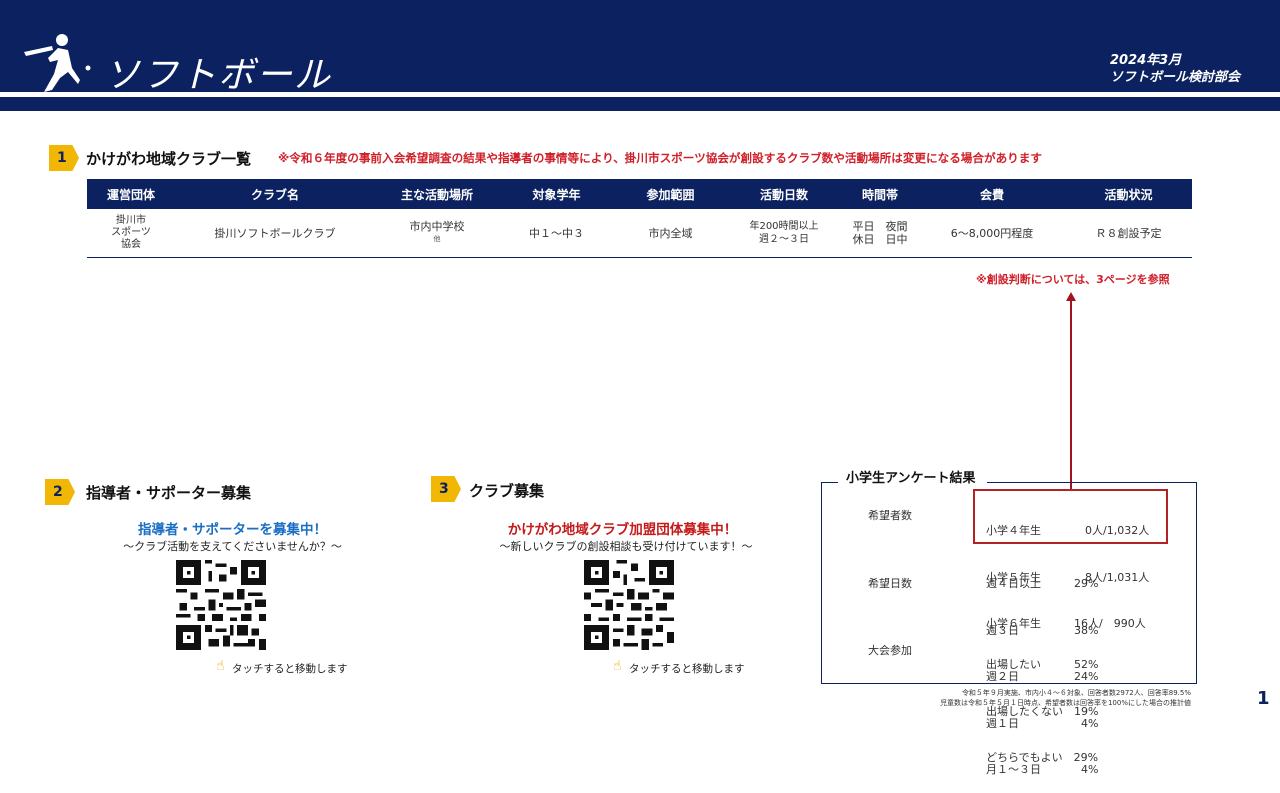 The width and height of the screenshot is (1280, 793). What do you see at coordinates (1076, 693) in the screenshot?
I see `survey-note: 令和５年９月実施、市内小４～６対象、回答者数2972人、回答率89.5%` at bounding box center [1076, 693].